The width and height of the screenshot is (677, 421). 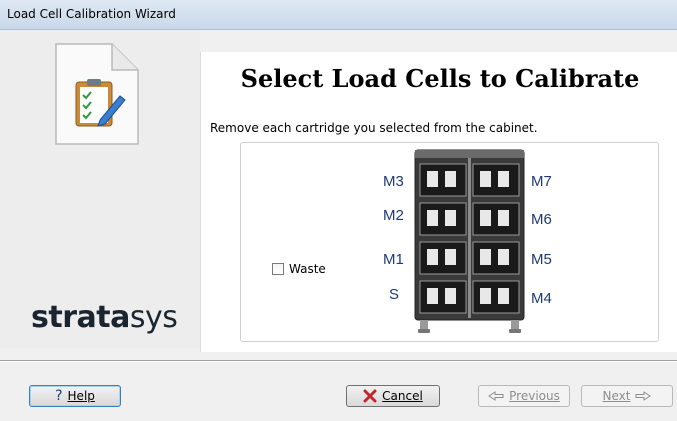 What do you see at coordinates (278, 269) in the screenshot?
I see `waste-checkbox` at bounding box center [278, 269].